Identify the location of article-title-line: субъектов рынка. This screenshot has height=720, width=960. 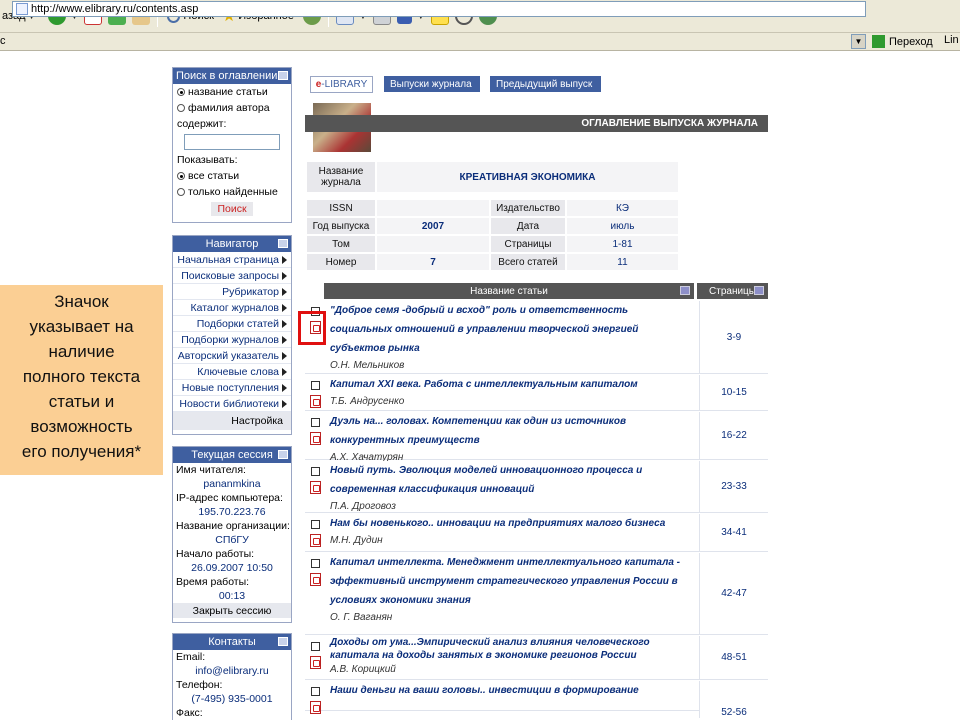
(510, 348).